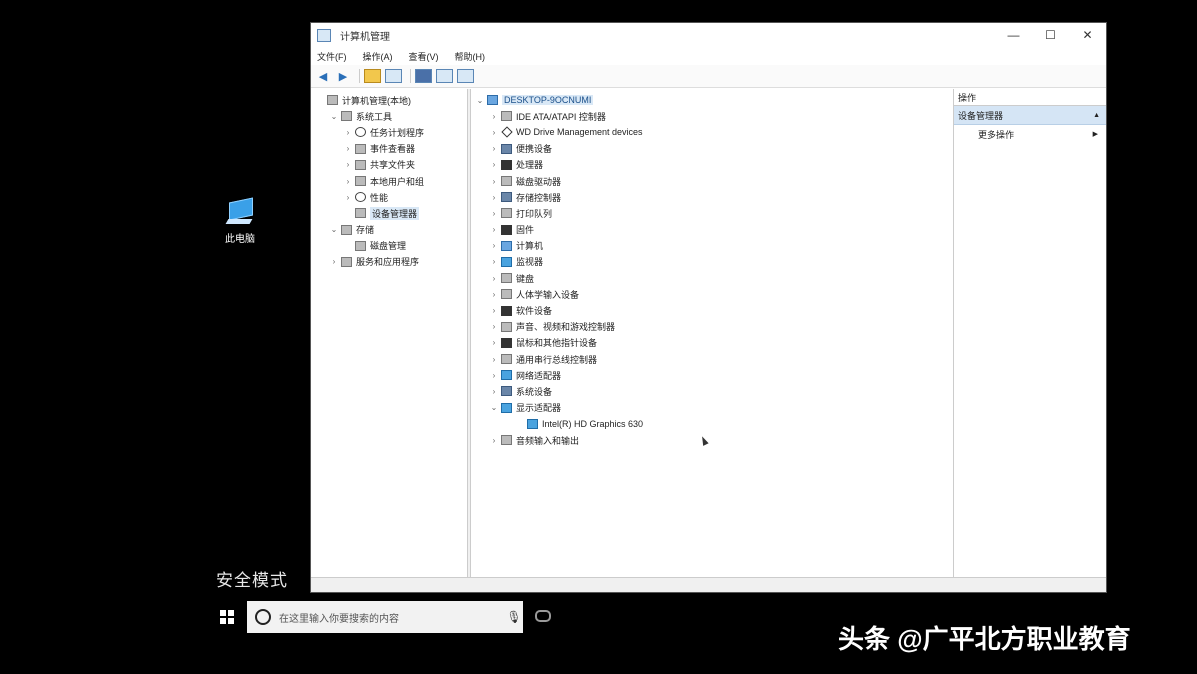 This screenshot has height=674, width=1197. What do you see at coordinates (1030, 134) in the screenshot?
I see `more-actions: 更多操作 ▶` at bounding box center [1030, 134].